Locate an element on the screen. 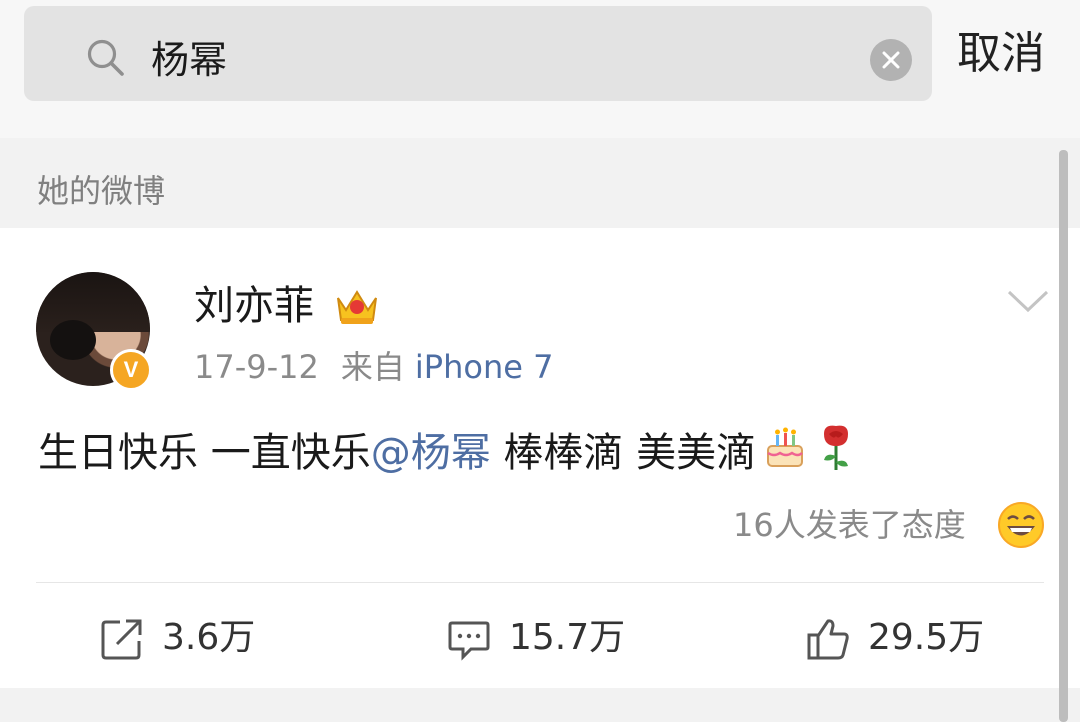 This screenshot has width=1080, height=722. laugh-icon is located at coordinates (1021, 525).